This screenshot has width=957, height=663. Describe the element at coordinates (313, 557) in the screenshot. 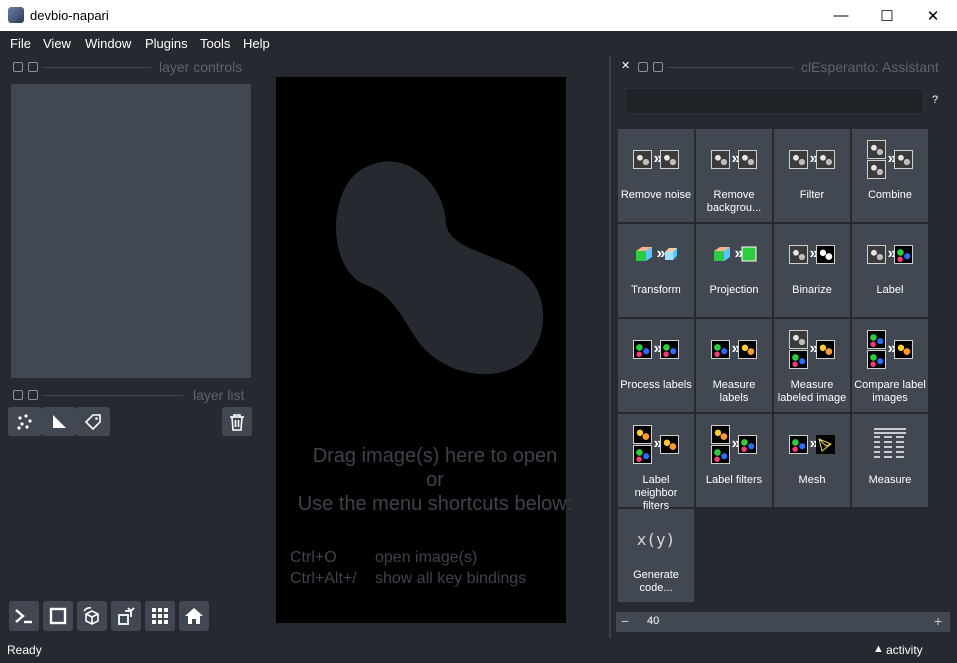

I see `shortcut-key: Ctrl+O` at that location.